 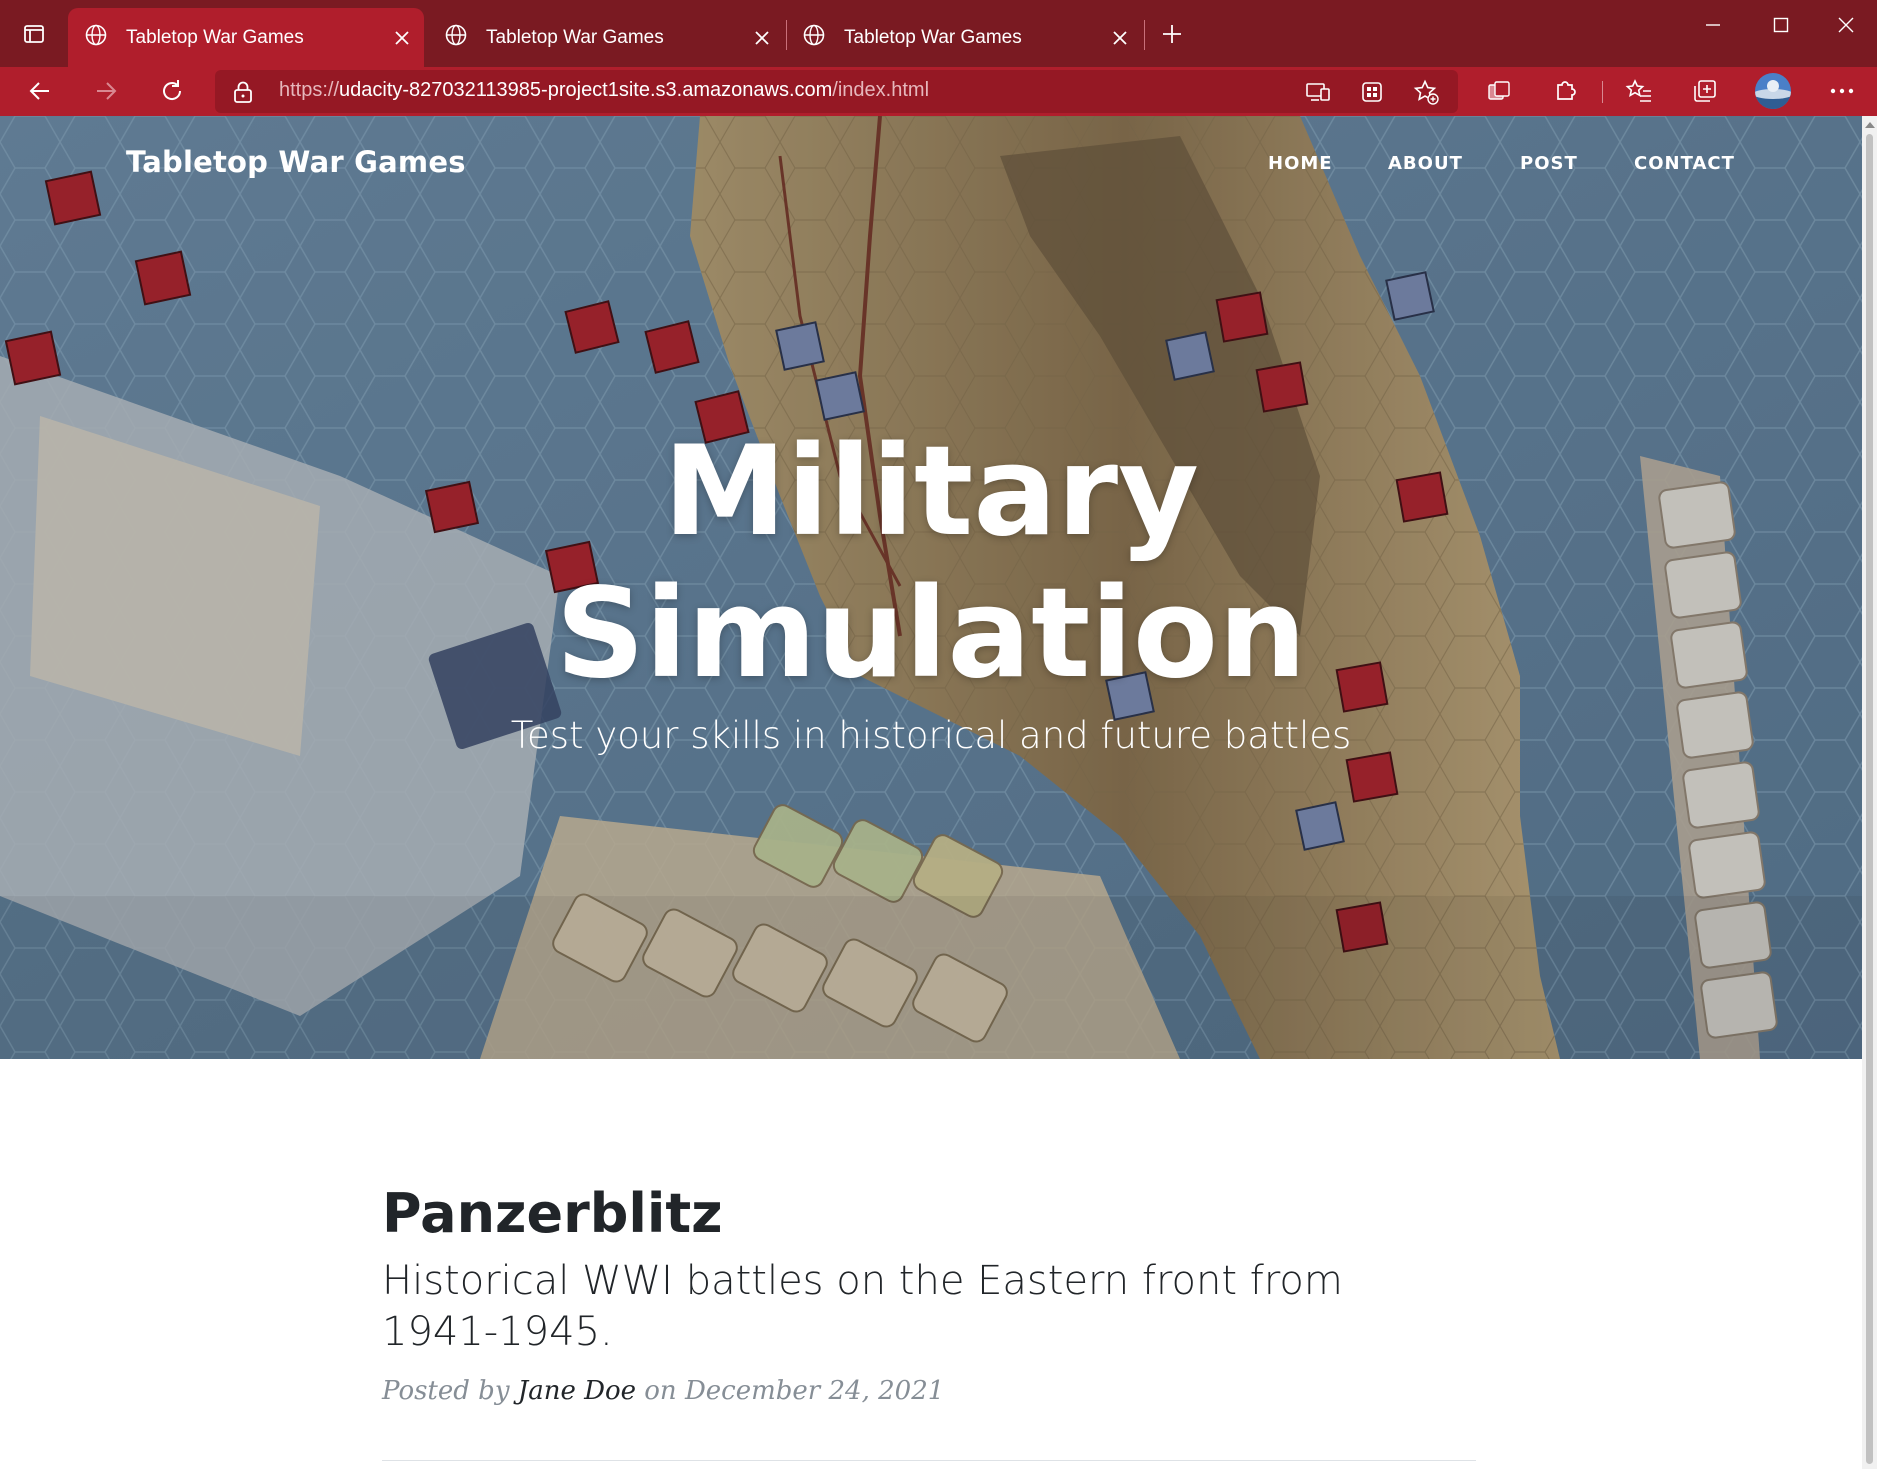 What do you see at coordinates (1318, 92) in the screenshot?
I see `app-available-icon` at bounding box center [1318, 92].